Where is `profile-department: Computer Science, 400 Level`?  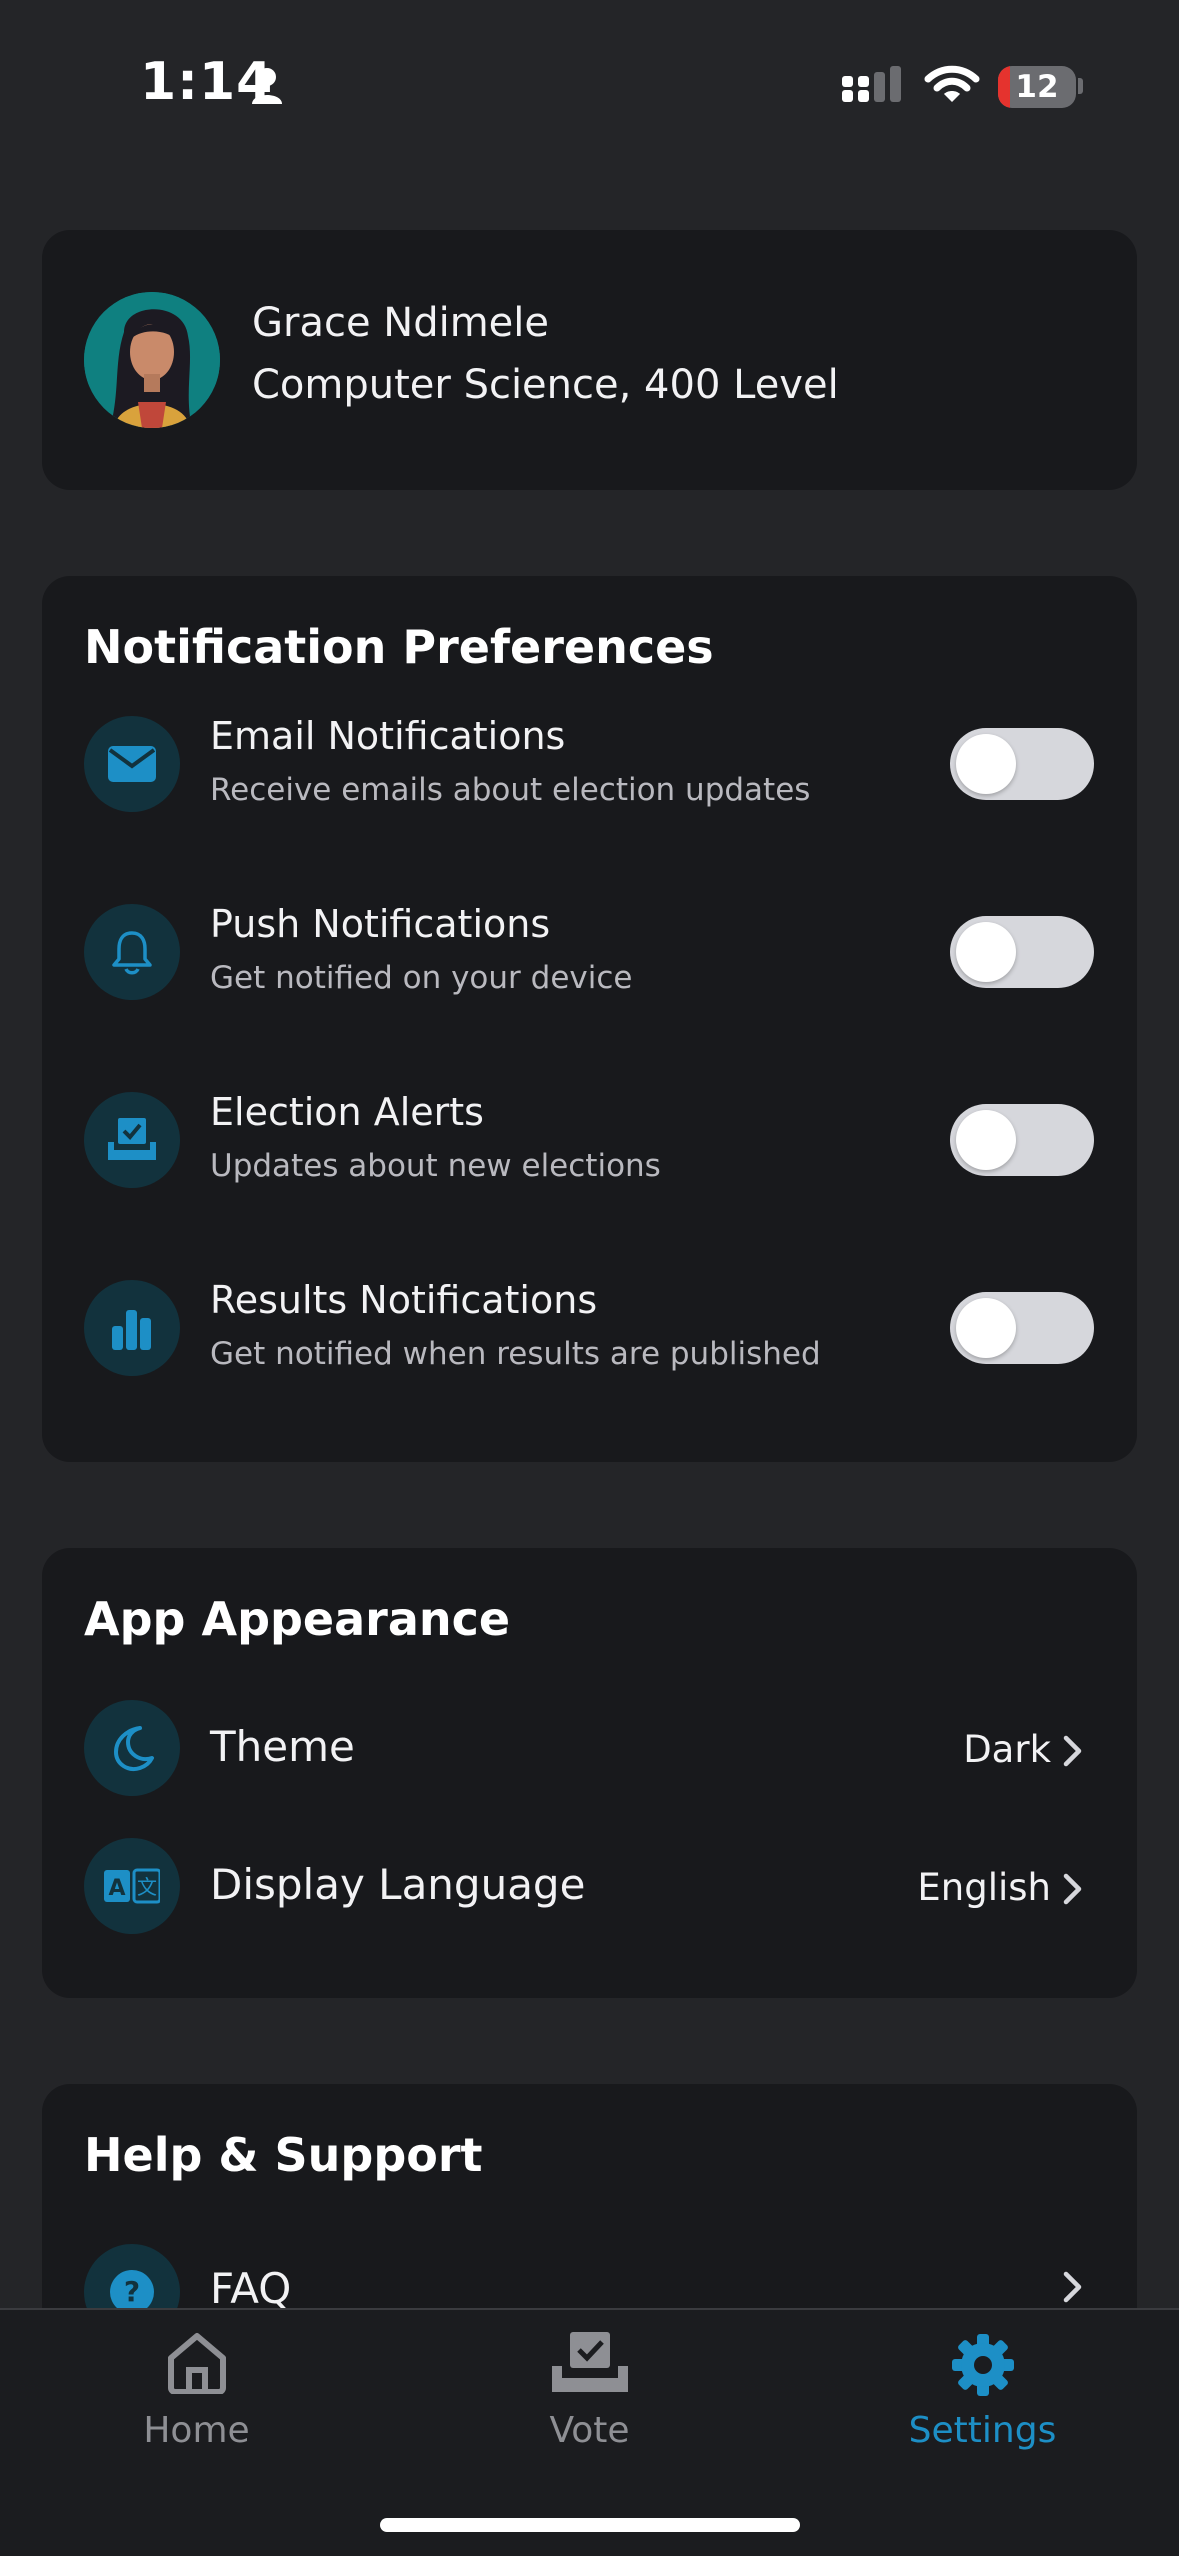
profile-department: Computer Science, 400 Level is located at coordinates (545, 385).